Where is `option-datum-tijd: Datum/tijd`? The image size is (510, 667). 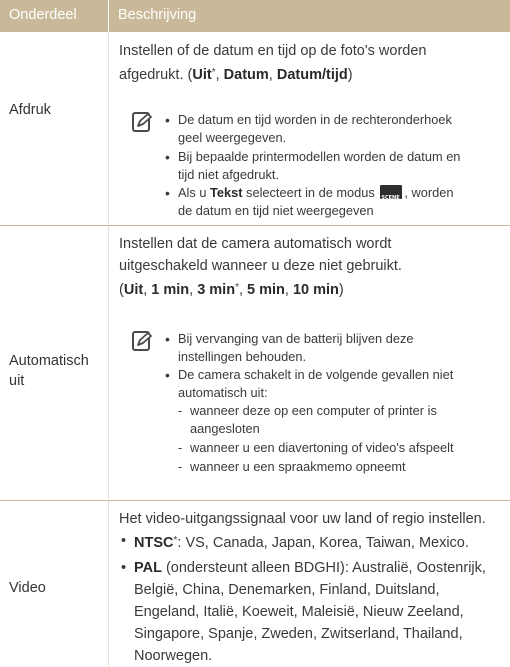
option-datum-tijd: Datum/tijd is located at coordinates (312, 75).